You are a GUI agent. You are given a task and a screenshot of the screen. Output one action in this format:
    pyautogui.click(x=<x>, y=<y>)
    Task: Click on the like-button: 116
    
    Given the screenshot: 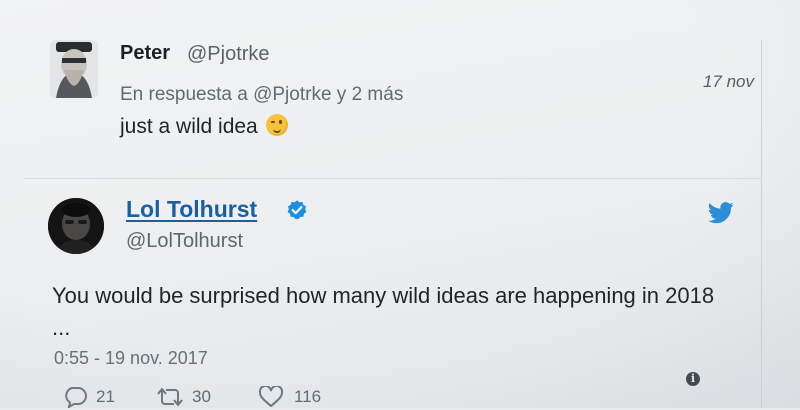 What is the action you would take?
    pyautogui.click(x=303, y=398)
    